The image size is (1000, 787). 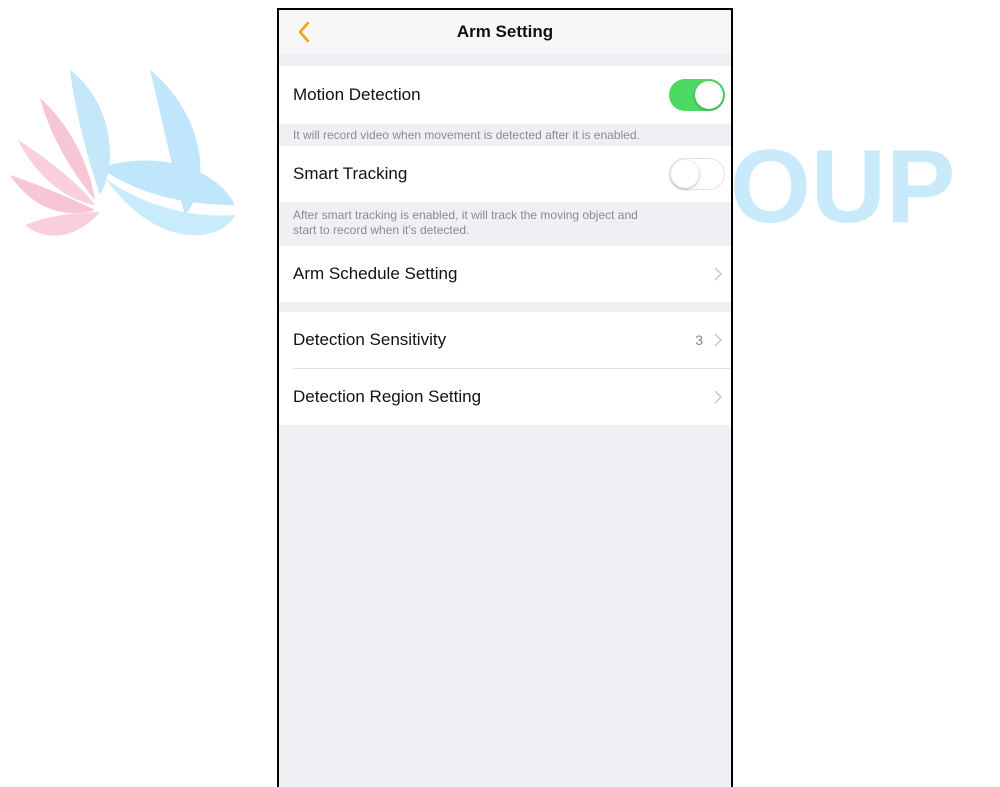 I want to click on smart-tracking-note-line-2: start to record when it's detected., so click(x=381, y=230).